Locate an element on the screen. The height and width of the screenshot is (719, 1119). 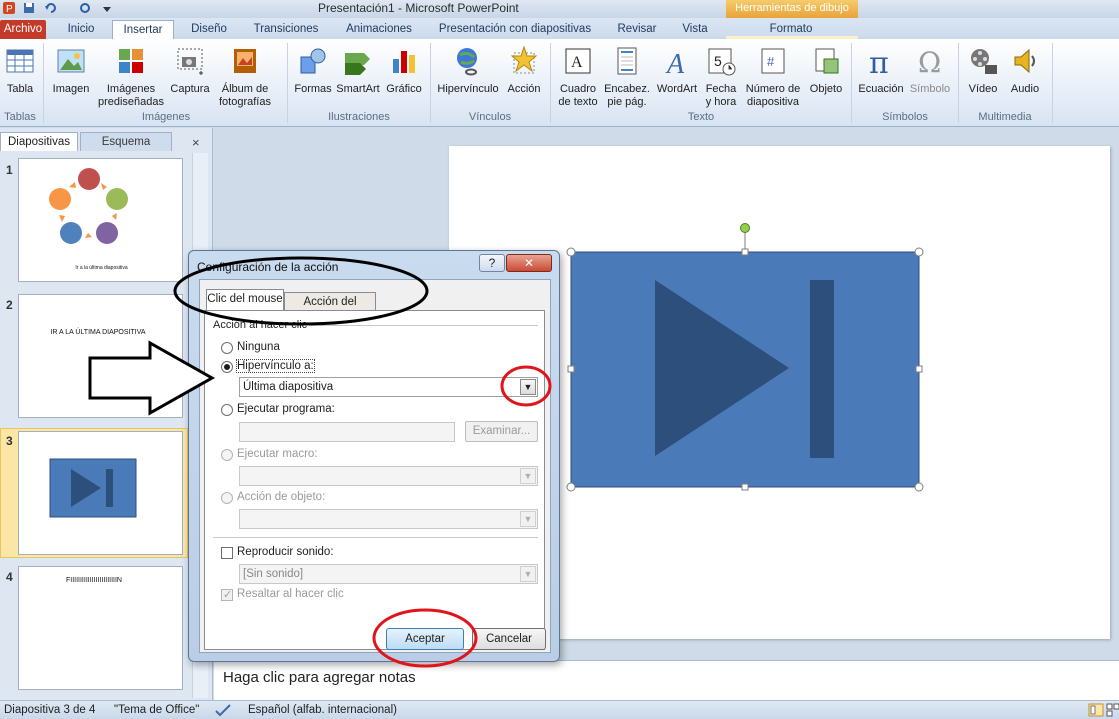
language-status: Español (alfab. internacional) is located at coordinates (322, 710).